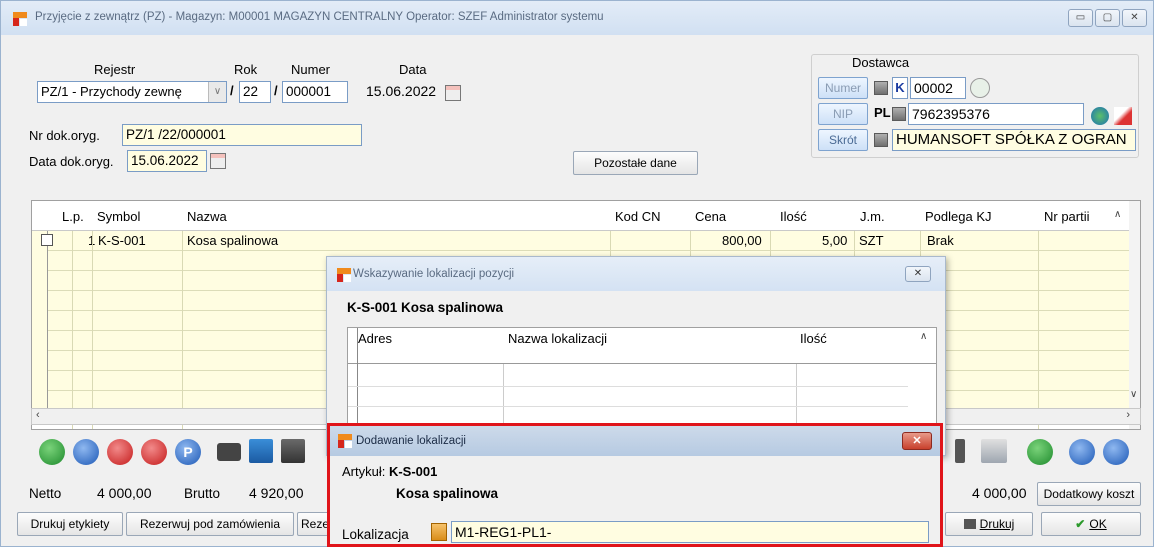 This screenshot has width=1154, height=547. I want to click on vertical-scrollbar: ∨, so click(1134, 315).